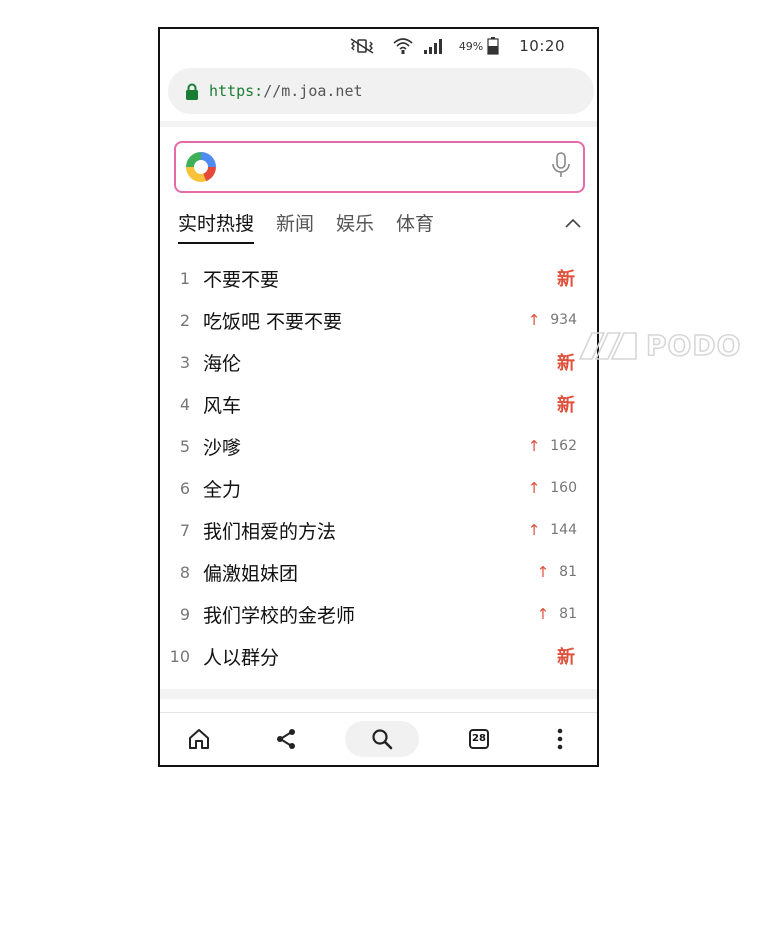 This screenshot has width=760, height=941. Describe the element at coordinates (222, 363) in the screenshot. I see `trending-keyword: 海伦` at that location.